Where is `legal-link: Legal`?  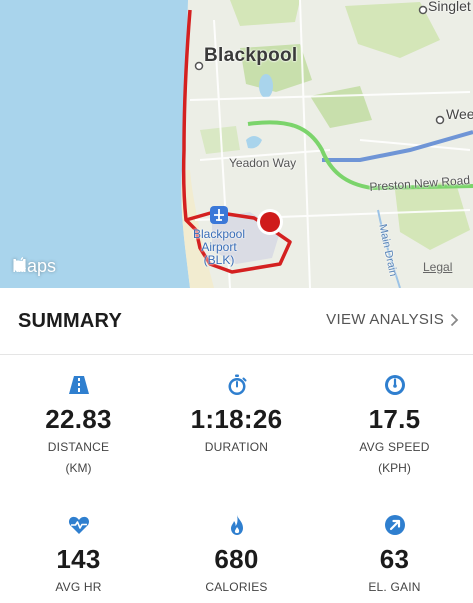 legal-link: Legal is located at coordinates (437, 267).